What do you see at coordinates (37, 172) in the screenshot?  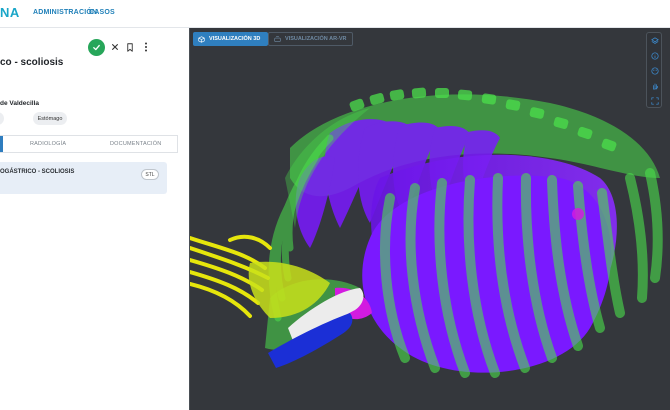 I see `case-item-name: OGÁSTRICO - SCOLIOSIS` at bounding box center [37, 172].